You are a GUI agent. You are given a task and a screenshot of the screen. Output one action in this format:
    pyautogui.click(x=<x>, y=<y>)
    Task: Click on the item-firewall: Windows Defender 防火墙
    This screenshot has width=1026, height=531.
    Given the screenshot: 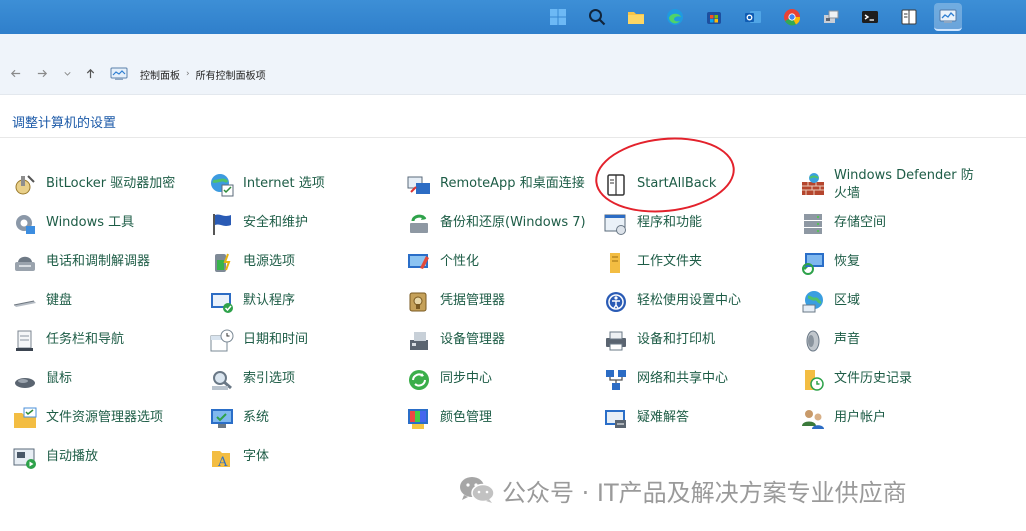 What is the action you would take?
    pyautogui.click(x=892, y=187)
    